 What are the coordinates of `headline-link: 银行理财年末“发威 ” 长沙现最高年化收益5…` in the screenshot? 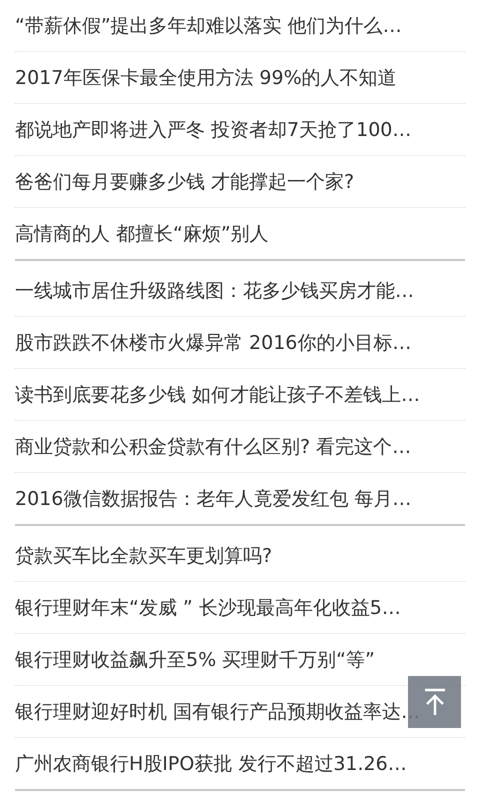 It's located at (208, 608).